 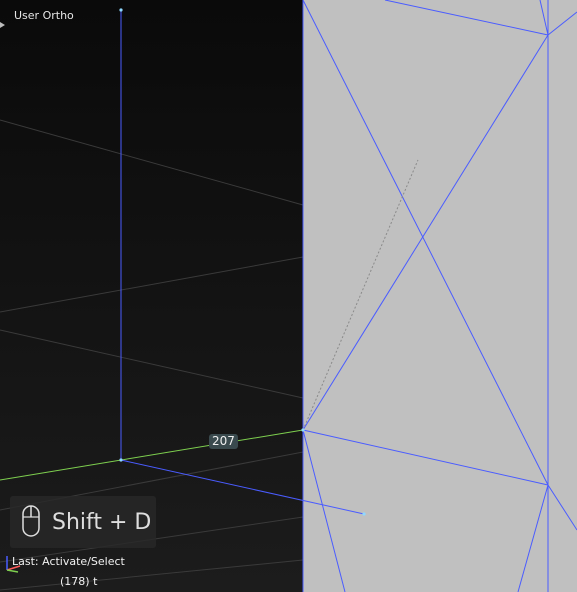 I want to click on measure-length-label: 207, so click(x=223, y=441).